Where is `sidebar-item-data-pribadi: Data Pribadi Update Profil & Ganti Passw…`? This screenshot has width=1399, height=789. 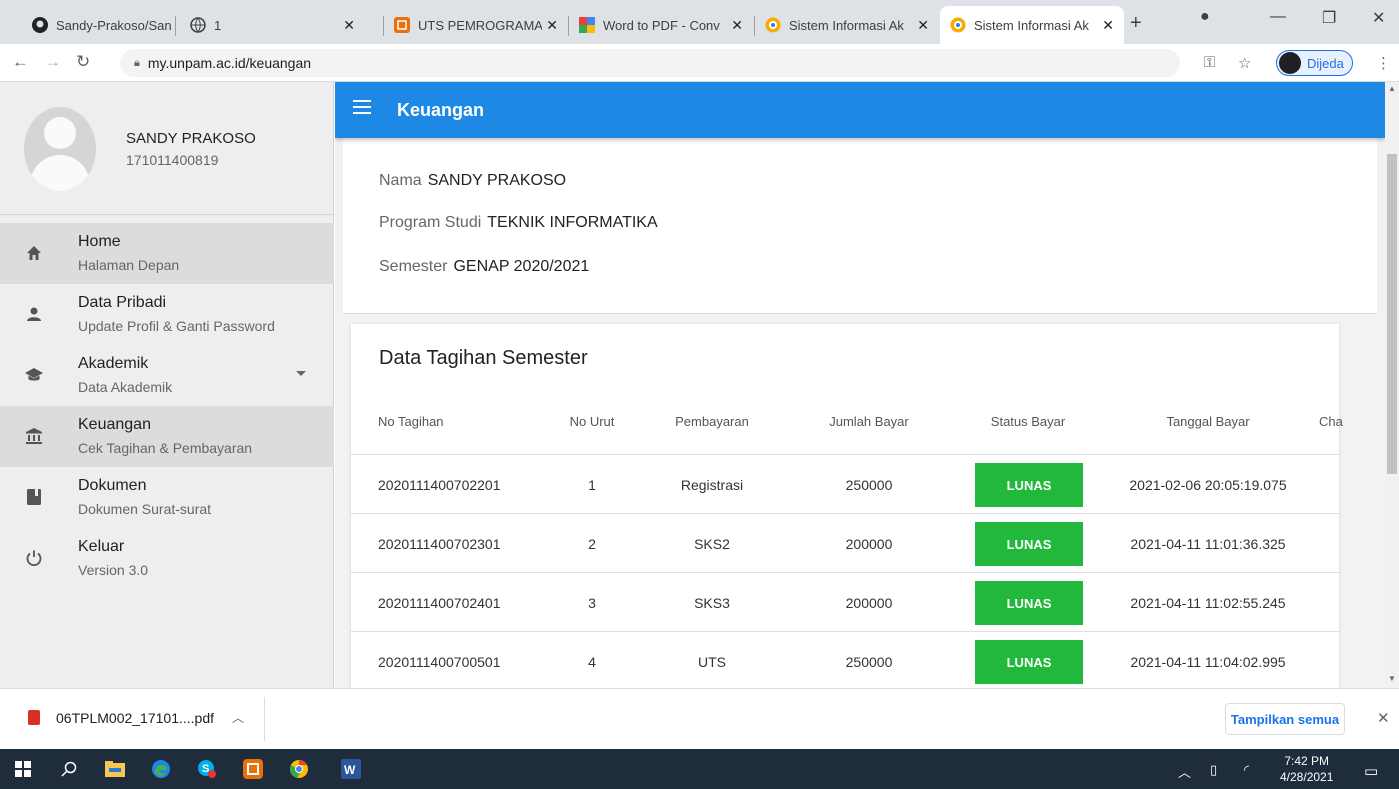 sidebar-item-data-pribadi: Data Pribadi Update Profil & Ganti Passw… is located at coordinates (167, 314).